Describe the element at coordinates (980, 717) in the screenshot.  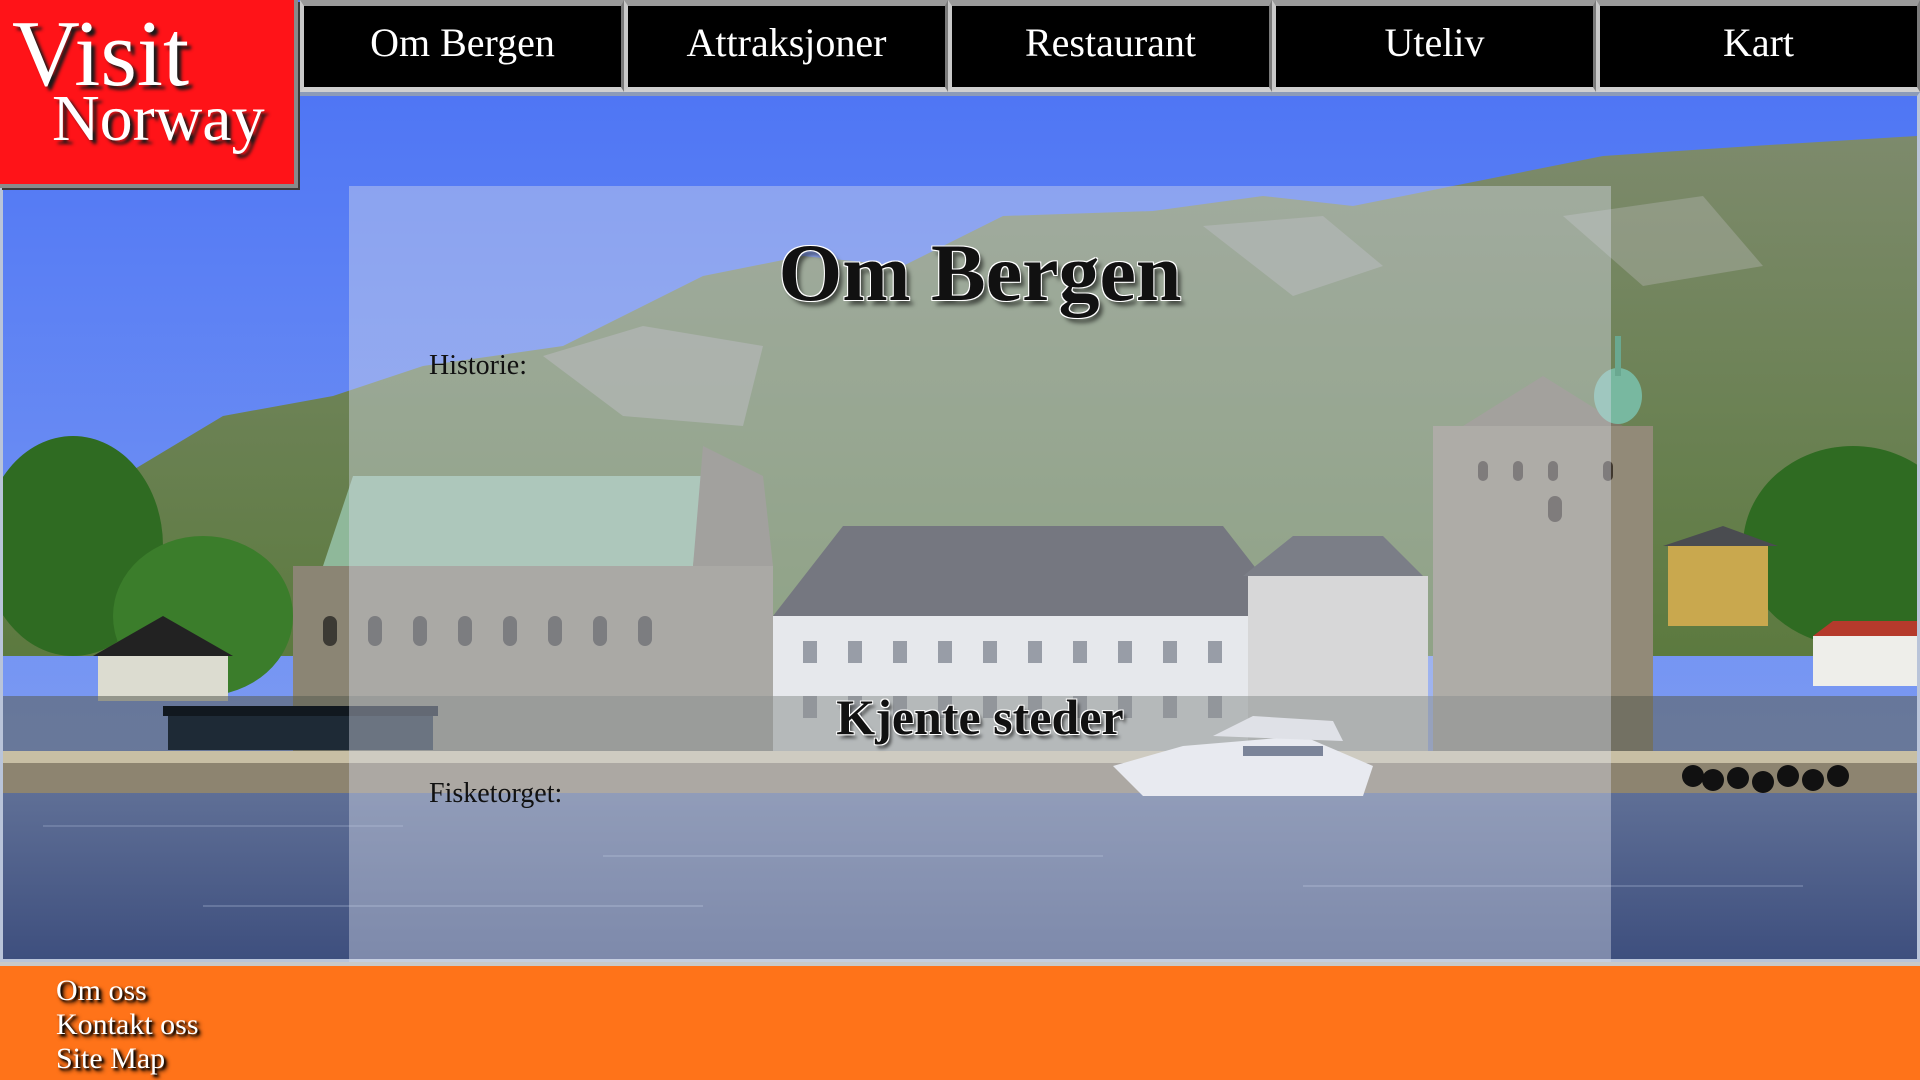
I see `kjente-steder-heading: Kjente steder` at that location.